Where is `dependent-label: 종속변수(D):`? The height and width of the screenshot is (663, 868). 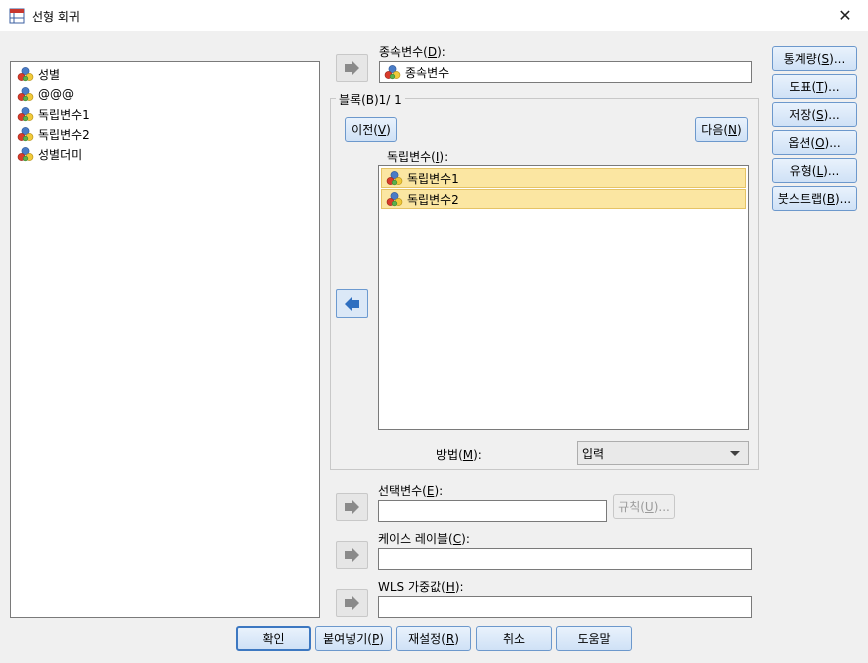 dependent-label: 종속변수(D): is located at coordinates (412, 52).